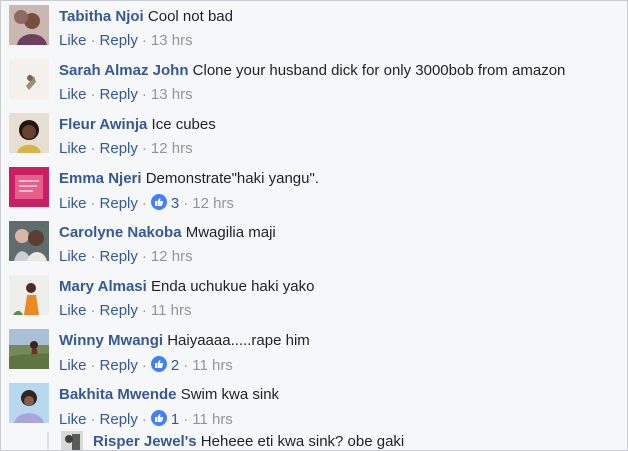 The width and height of the screenshot is (628, 451). I want to click on comment-body: Mary Almasi Enda uchukue haki yako, so click(186, 287).